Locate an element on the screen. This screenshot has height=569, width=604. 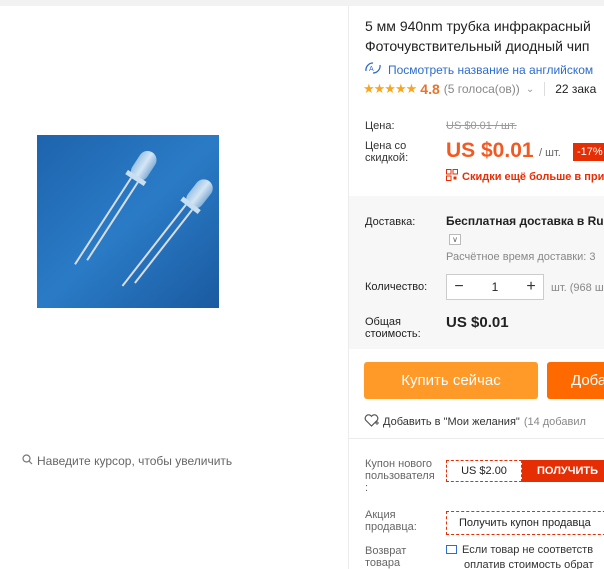
returns-text-line1: Если товар не соответств is located at coordinates (528, 550).